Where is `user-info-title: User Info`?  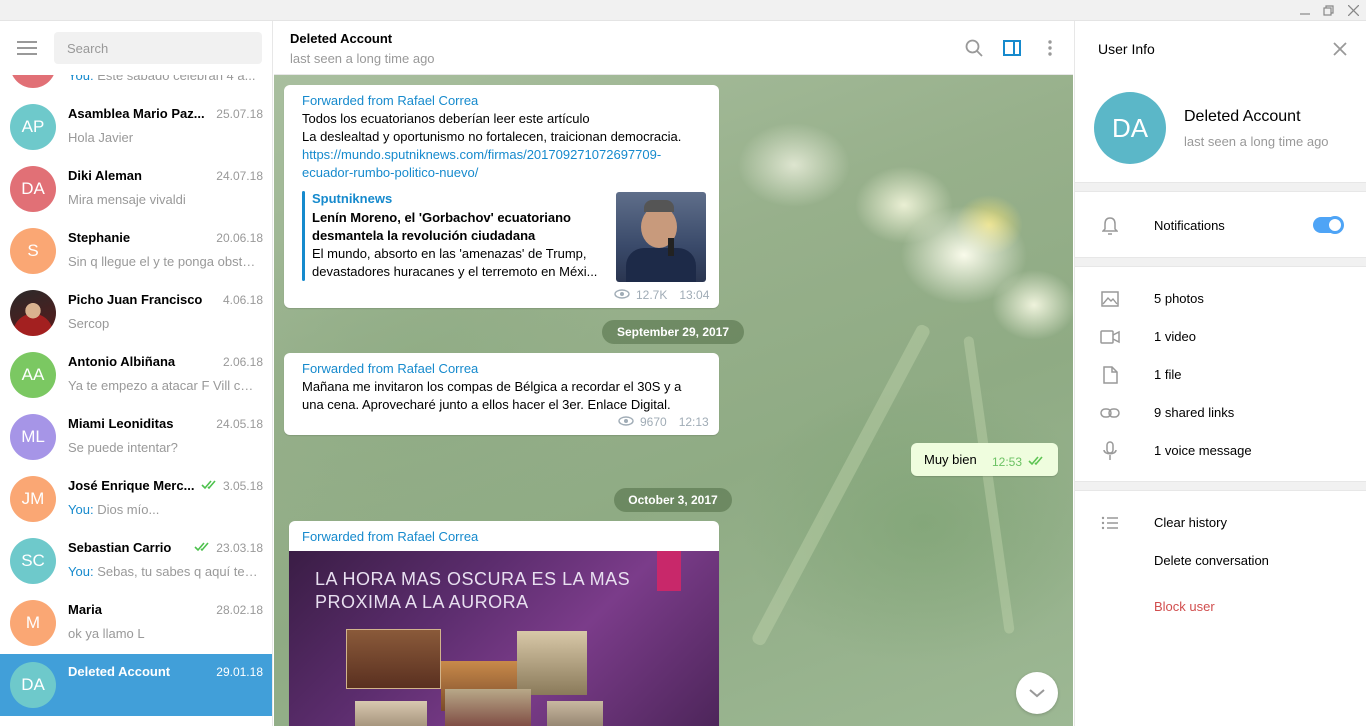
user-info-title: User Info is located at coordinates (1126, 49).